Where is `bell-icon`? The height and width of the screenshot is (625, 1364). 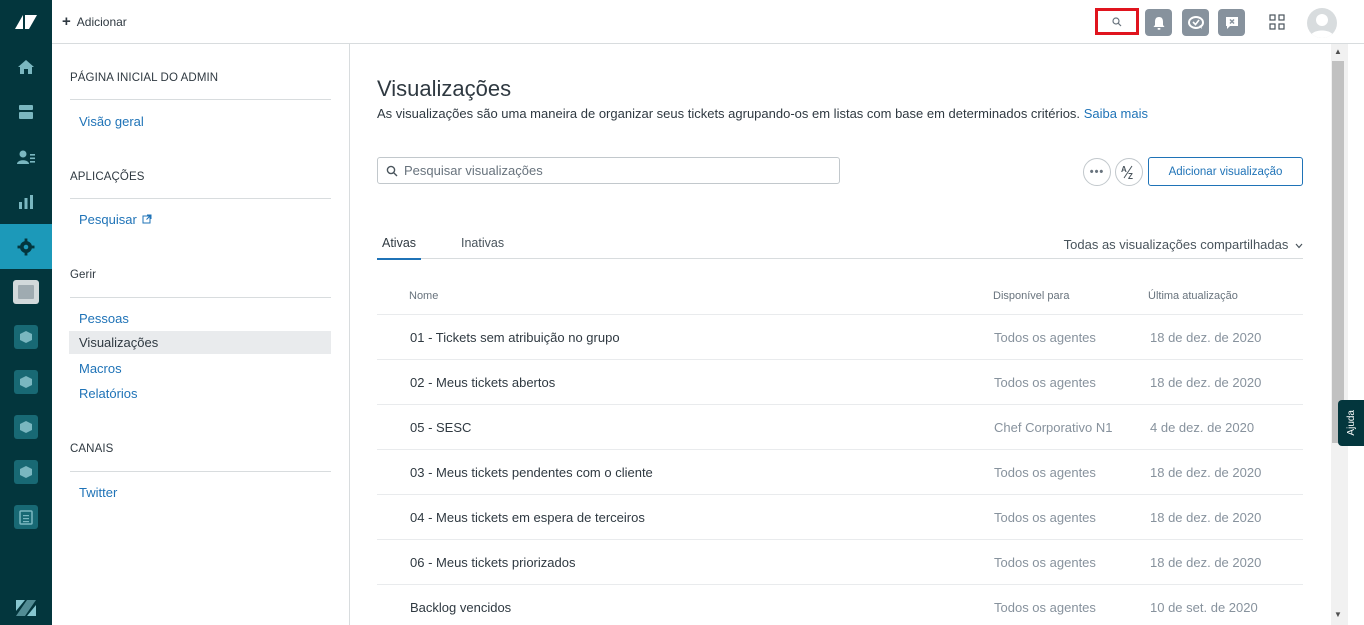 bell-icon is located at coordinates (1158, 23).